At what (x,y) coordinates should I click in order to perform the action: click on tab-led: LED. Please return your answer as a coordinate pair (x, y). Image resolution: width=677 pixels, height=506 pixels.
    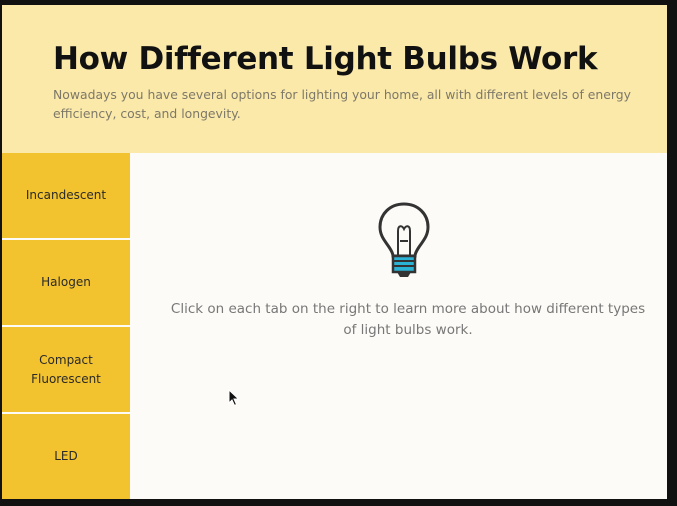
    Looking at the image, I should click on (66, 456).